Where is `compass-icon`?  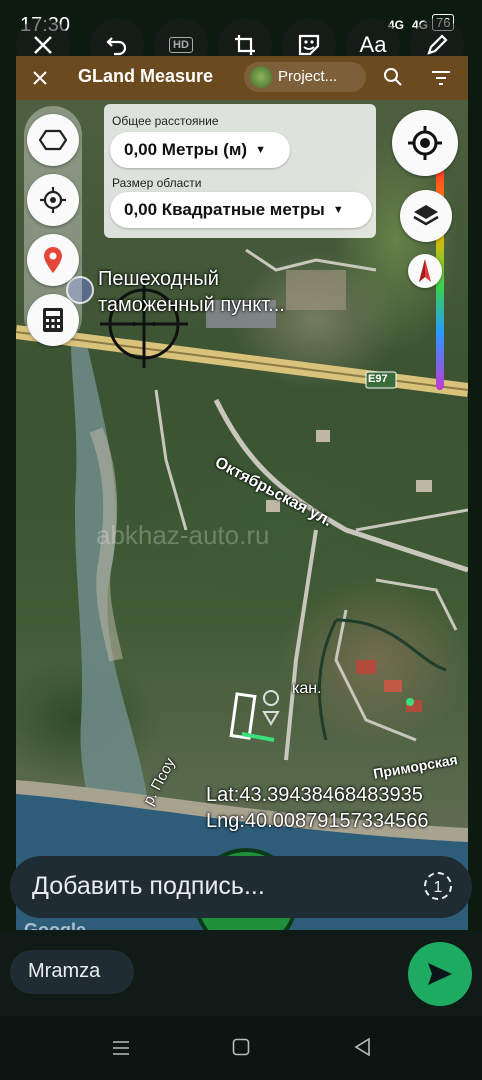
compass-icon is located at coordinates (425, 270).